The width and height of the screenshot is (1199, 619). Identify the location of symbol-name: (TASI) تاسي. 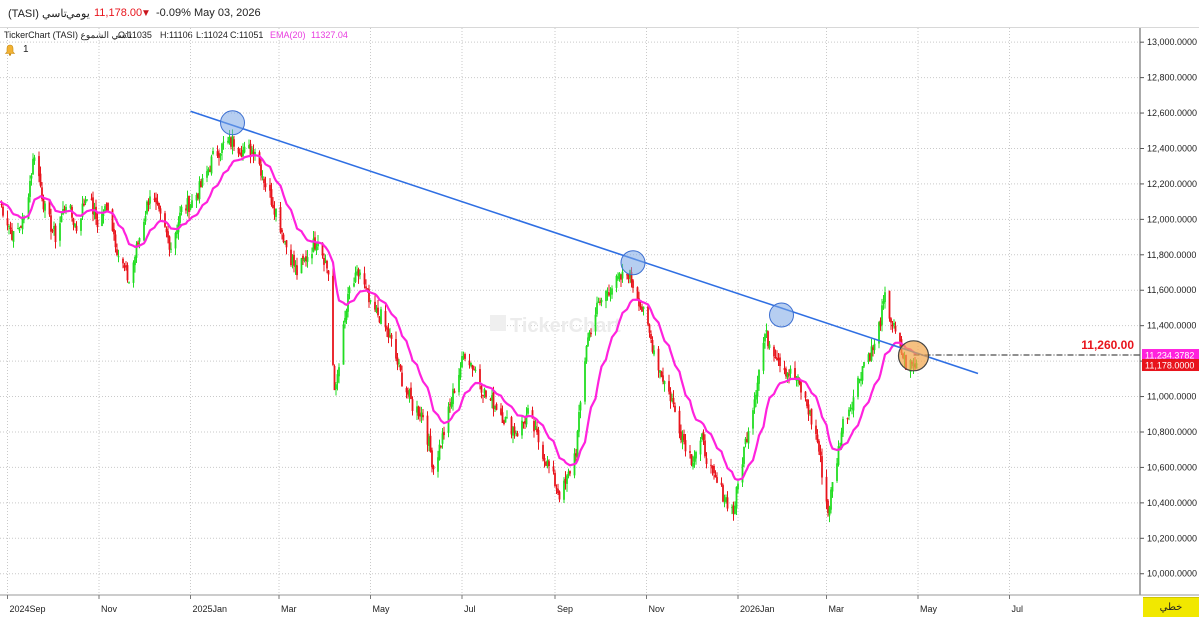
(37, 13).